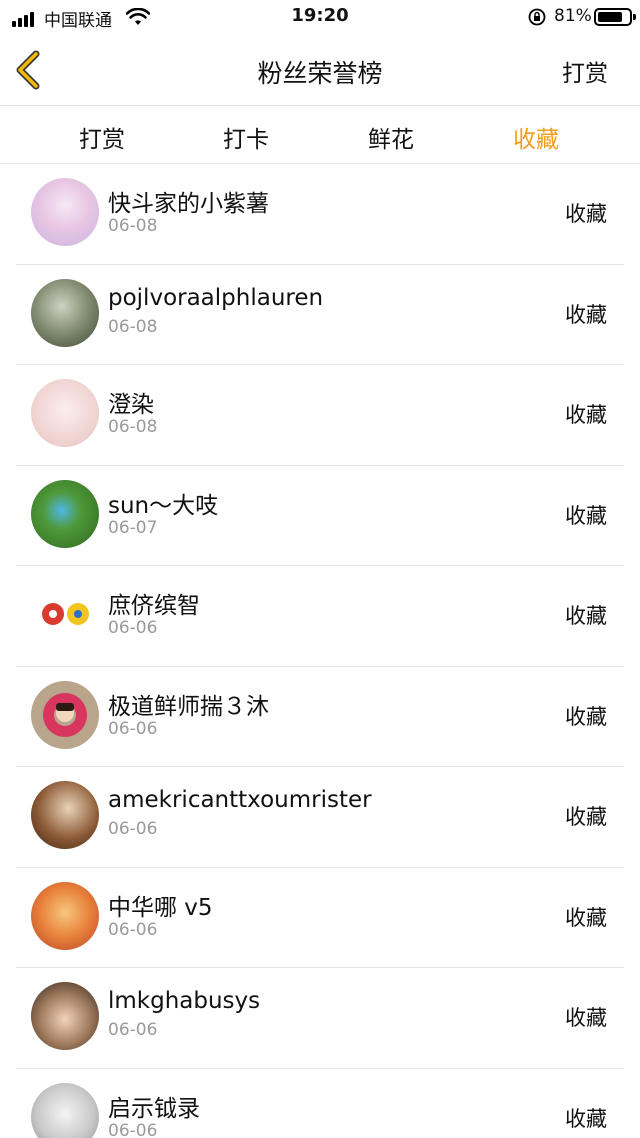 The width and height of the screenshot is (640, 1138). What do you see at coordinates (615, 17) in the screenshot?
I see `battery-icon` at bounding box center [615, 17].